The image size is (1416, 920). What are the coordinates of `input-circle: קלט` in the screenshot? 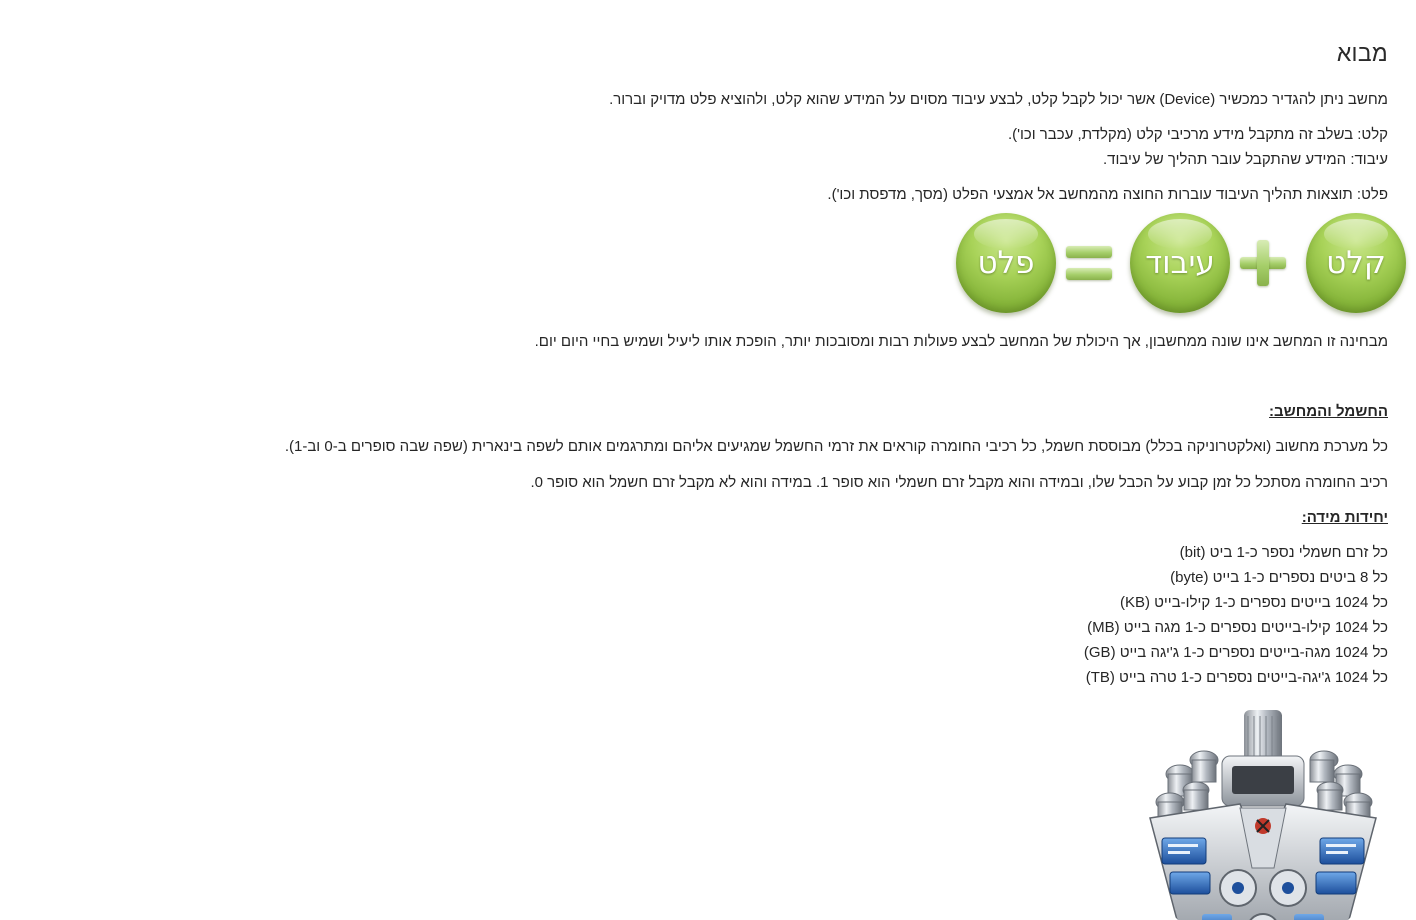 It's located at (1356, 263).